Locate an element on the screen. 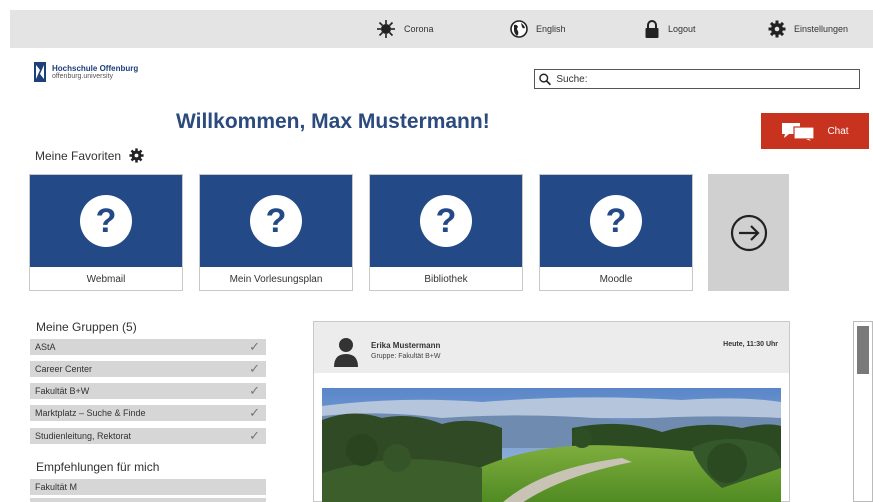  recommendation-item-partial is located at coordinates (148, 500).